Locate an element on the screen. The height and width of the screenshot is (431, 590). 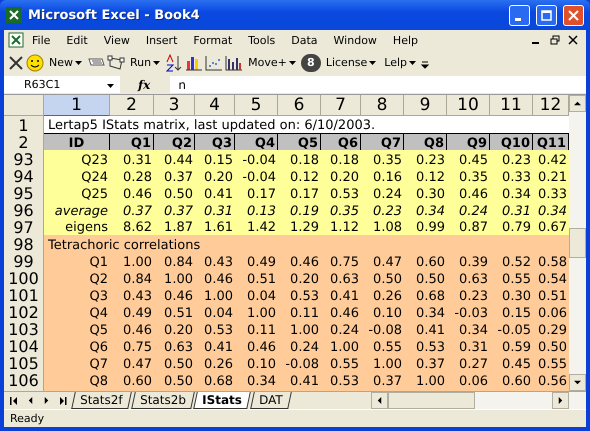
cell-reference: R63C1 is located at coordinates (42, 84).